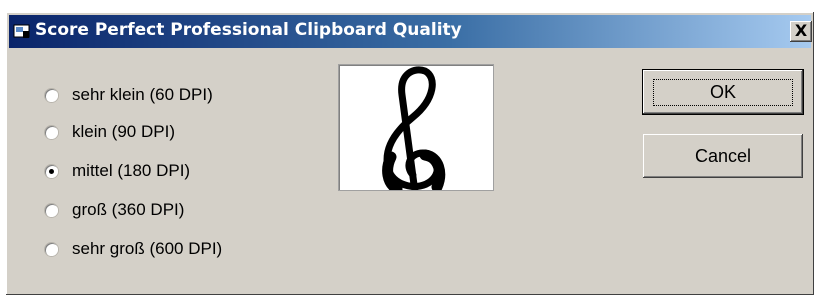 This screenshot has width=816, height=297. I want to click on quality-preview, so click(416, 127).